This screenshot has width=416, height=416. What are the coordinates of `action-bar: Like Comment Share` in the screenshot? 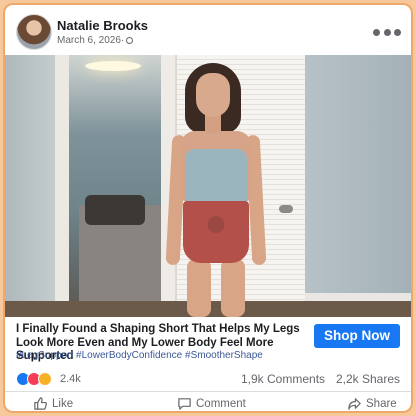 It's located at (208, 401).